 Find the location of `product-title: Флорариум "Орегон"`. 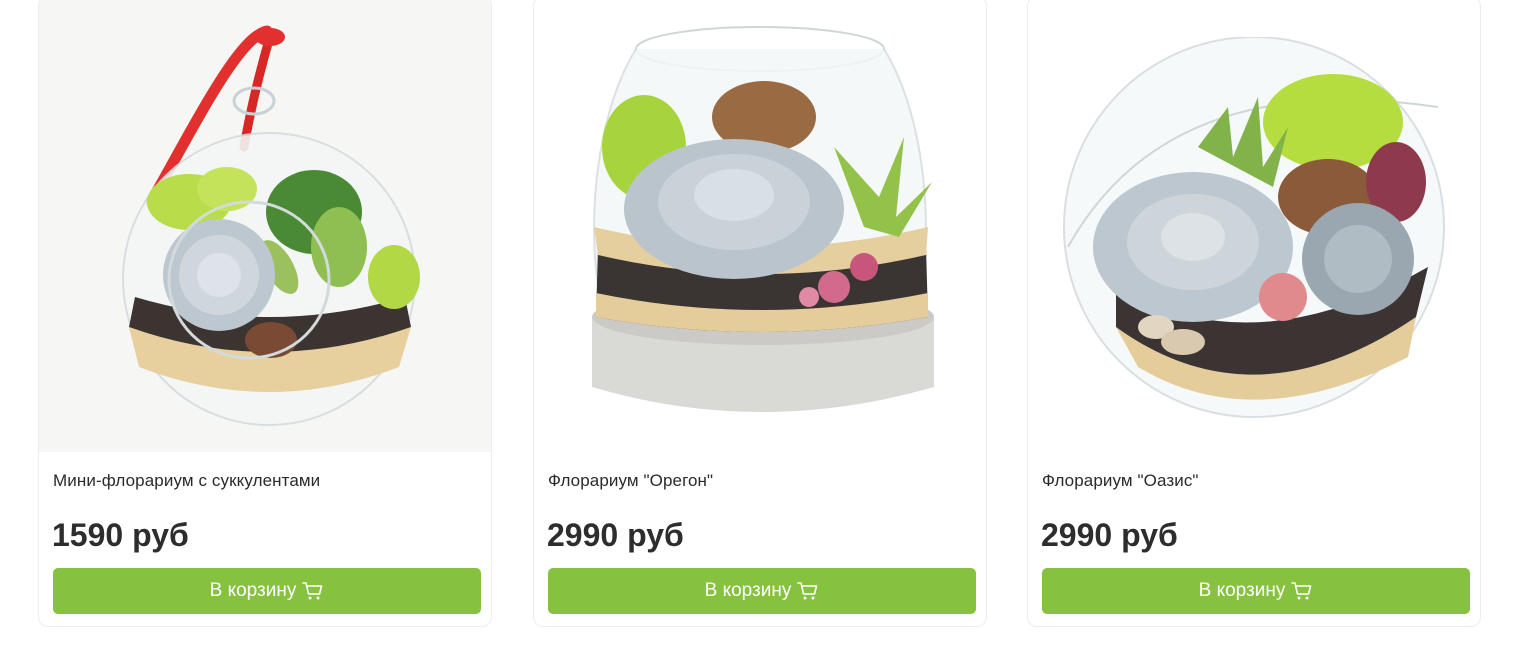

product-title: Флорариум "Орегон" is located at coordinates (630, 481).